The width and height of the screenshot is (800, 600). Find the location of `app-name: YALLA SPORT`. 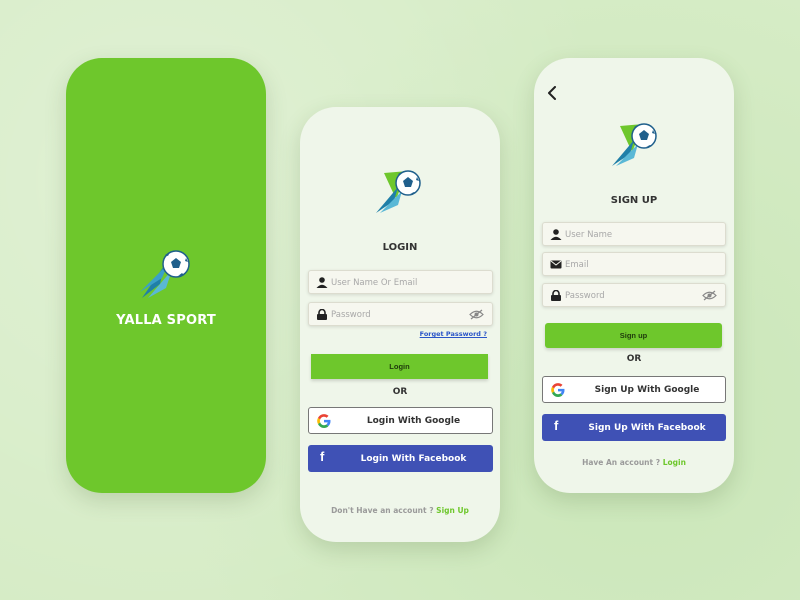

app-name: YALLA SPORT is located at coordinates (166, 320).